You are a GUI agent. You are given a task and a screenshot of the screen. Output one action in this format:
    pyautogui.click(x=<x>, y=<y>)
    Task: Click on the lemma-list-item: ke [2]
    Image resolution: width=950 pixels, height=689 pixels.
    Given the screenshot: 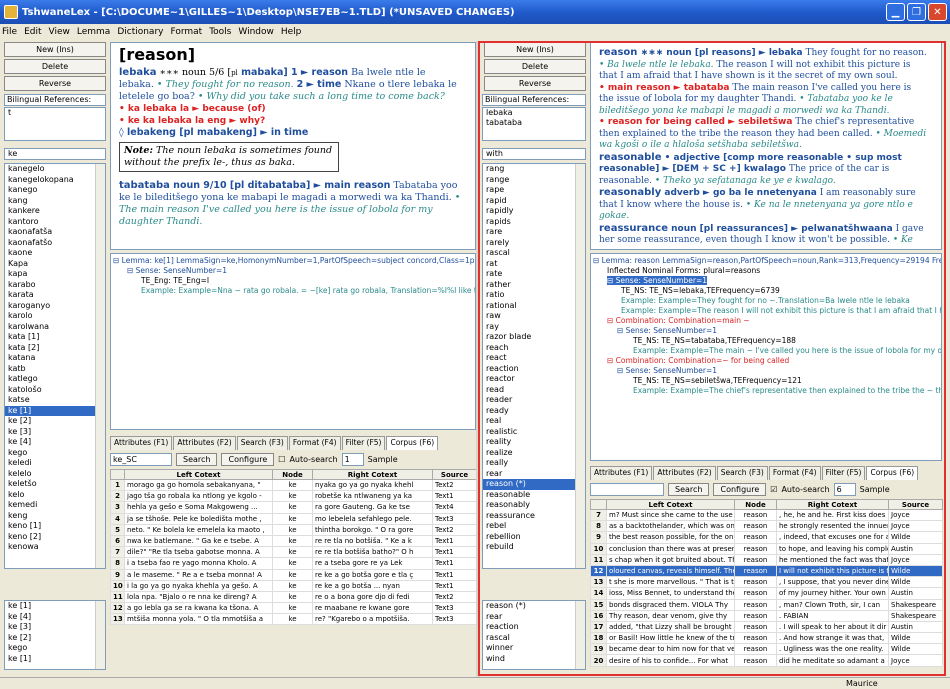 What is the action you would take?
    pyautogui.click(x=55, y=421)
    